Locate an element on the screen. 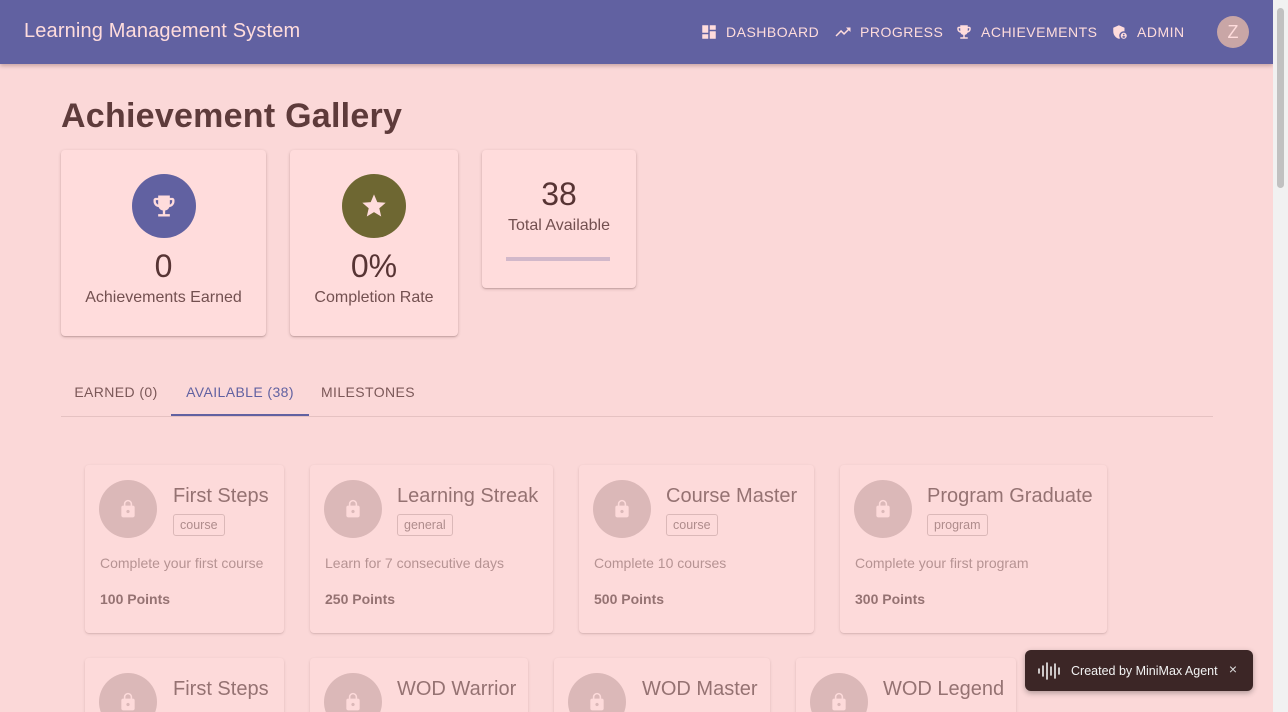 The height and width of the screenshot is (712, 1288). toast-close-button: × is located at coordinates (1233, 669).